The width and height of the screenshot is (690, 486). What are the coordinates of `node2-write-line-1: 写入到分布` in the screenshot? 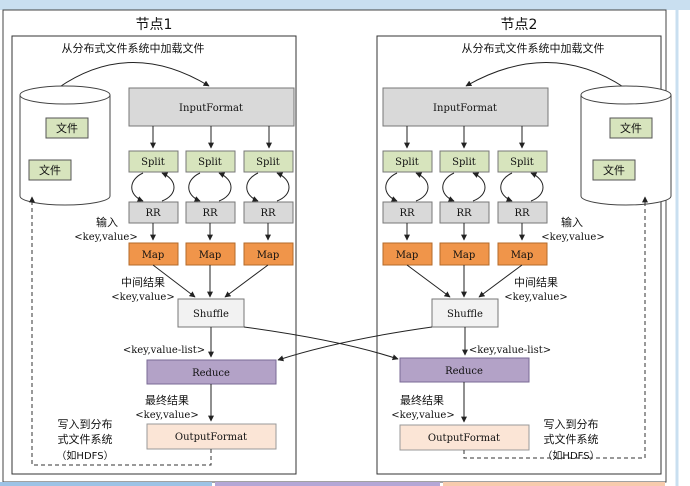 It's located at (571, 424).